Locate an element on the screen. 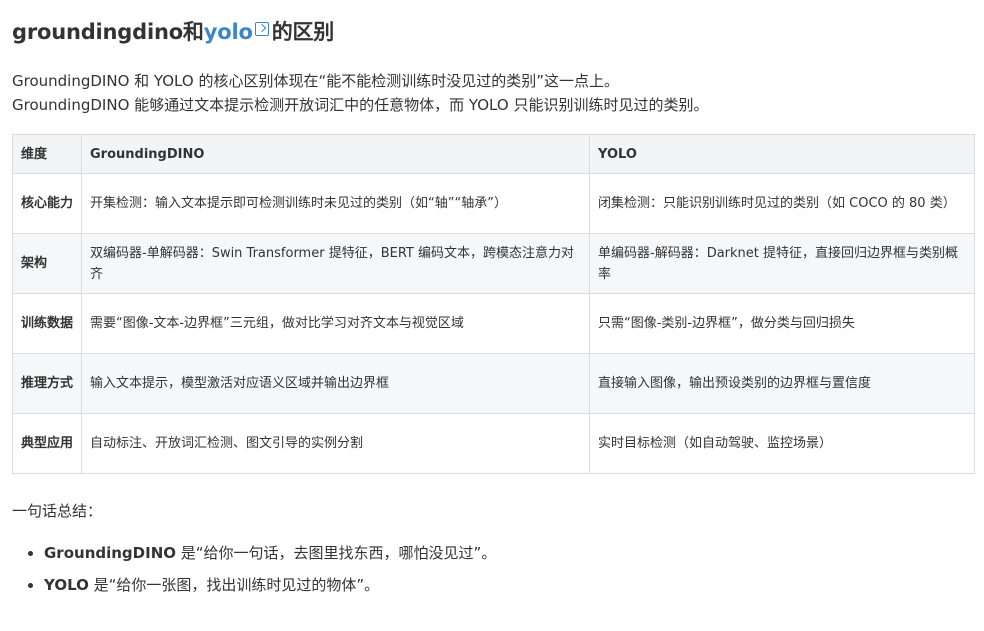  list-item: GroundingDINO 是“给你一句话，去图里找东西，哪怕没见过”。 is located at coordinates (509, 553).